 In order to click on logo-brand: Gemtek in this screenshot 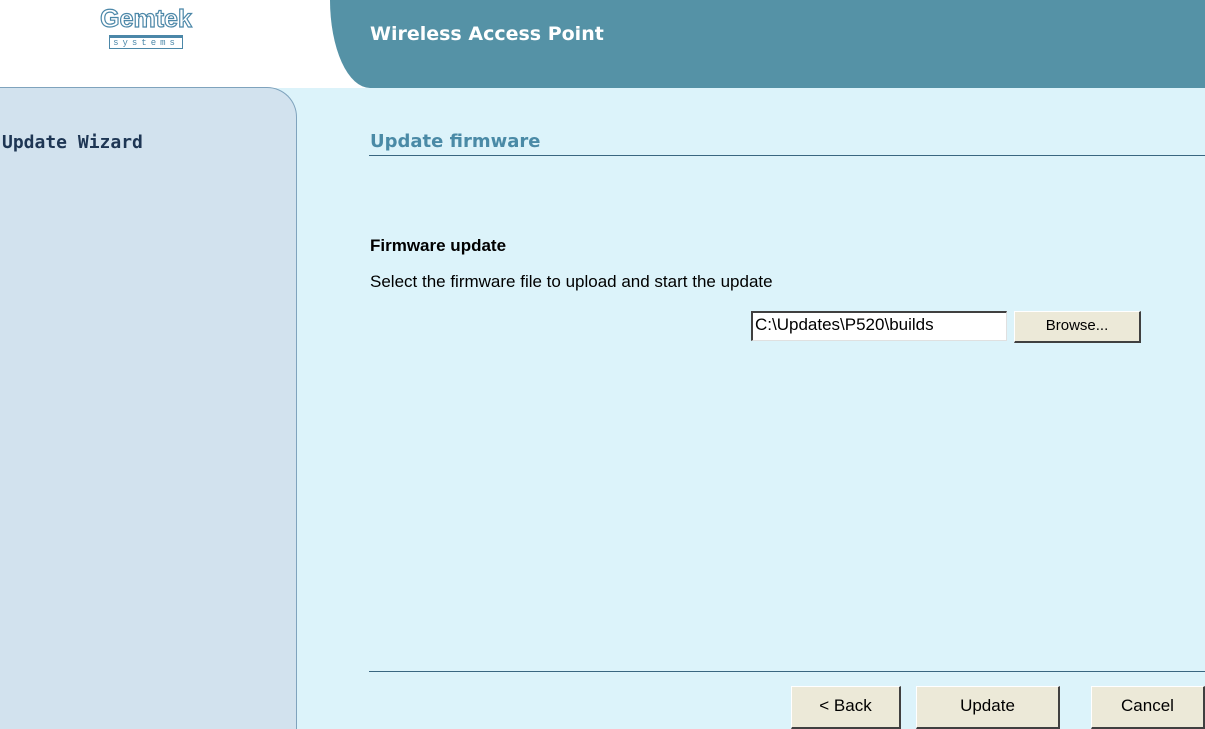, I will do `click(146, 19)`.